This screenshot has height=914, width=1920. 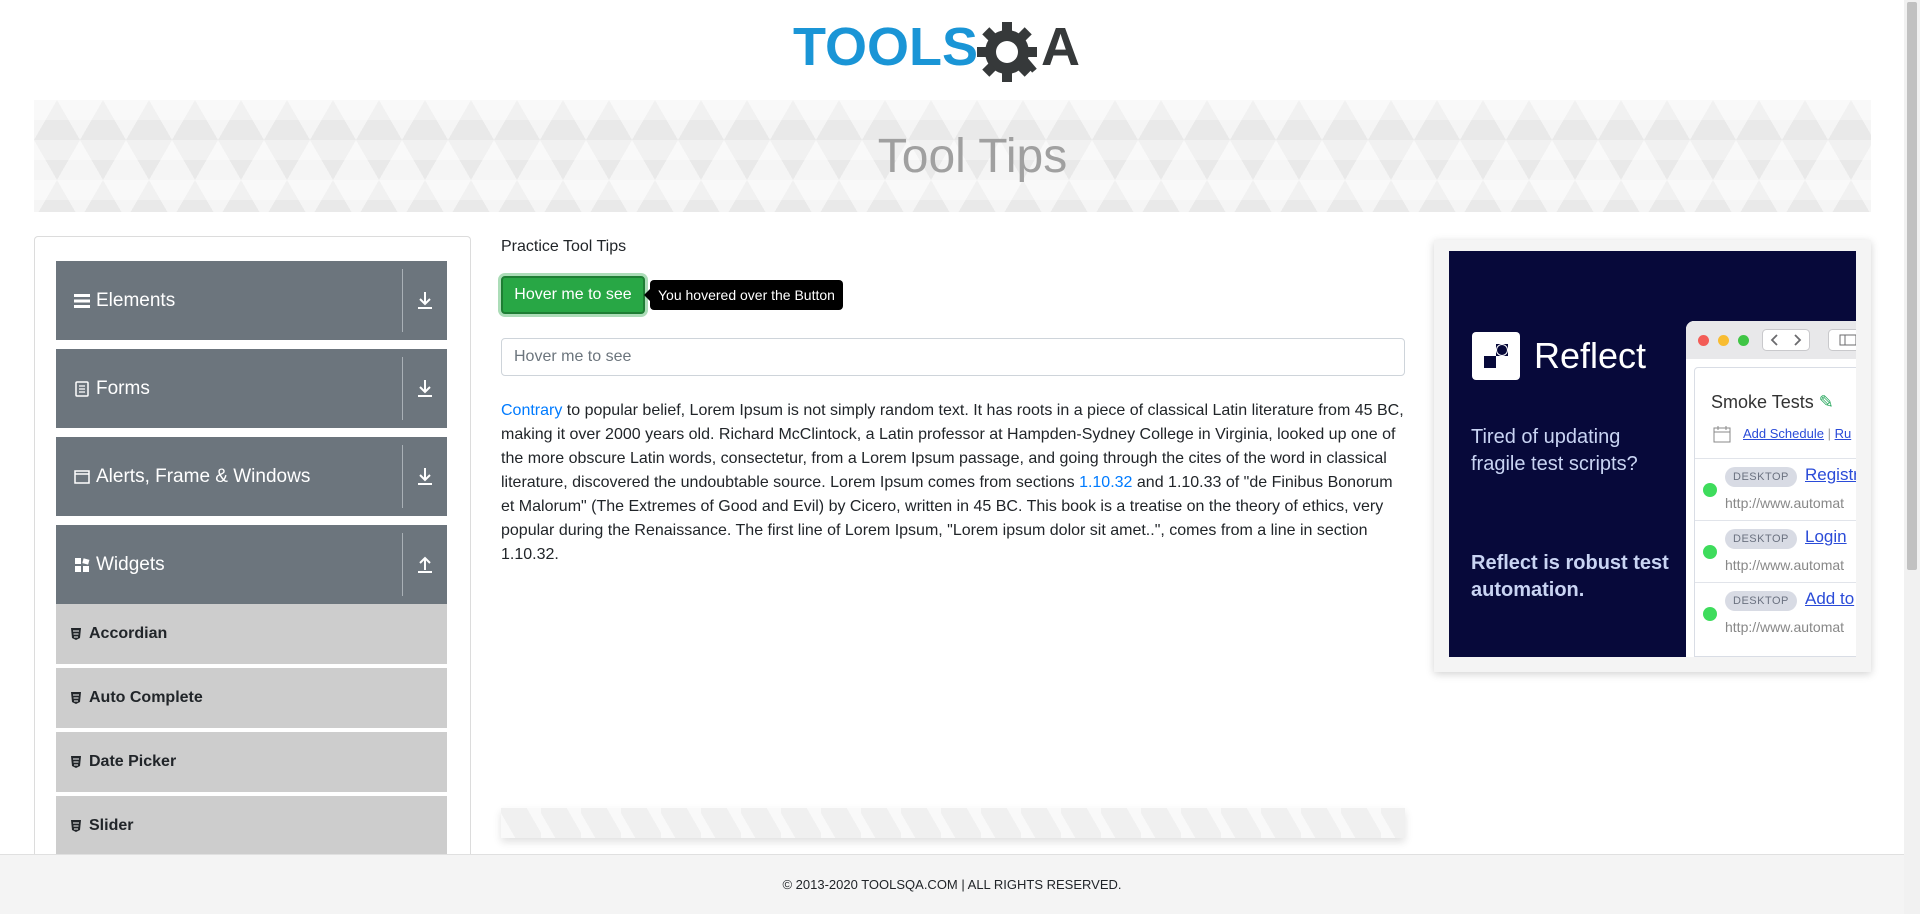 I want to click on smoke-tests-title: Smoke Tests ✎, so click(x=1772, y=402).